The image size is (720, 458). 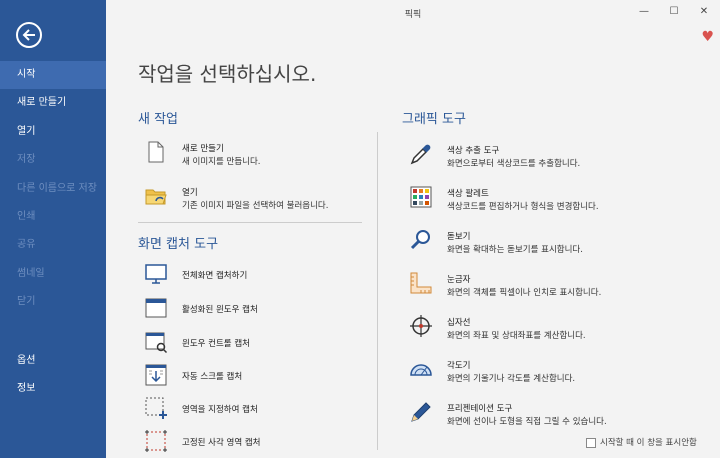 I want to click on item-title: 열기, so click(x=190, y=193).